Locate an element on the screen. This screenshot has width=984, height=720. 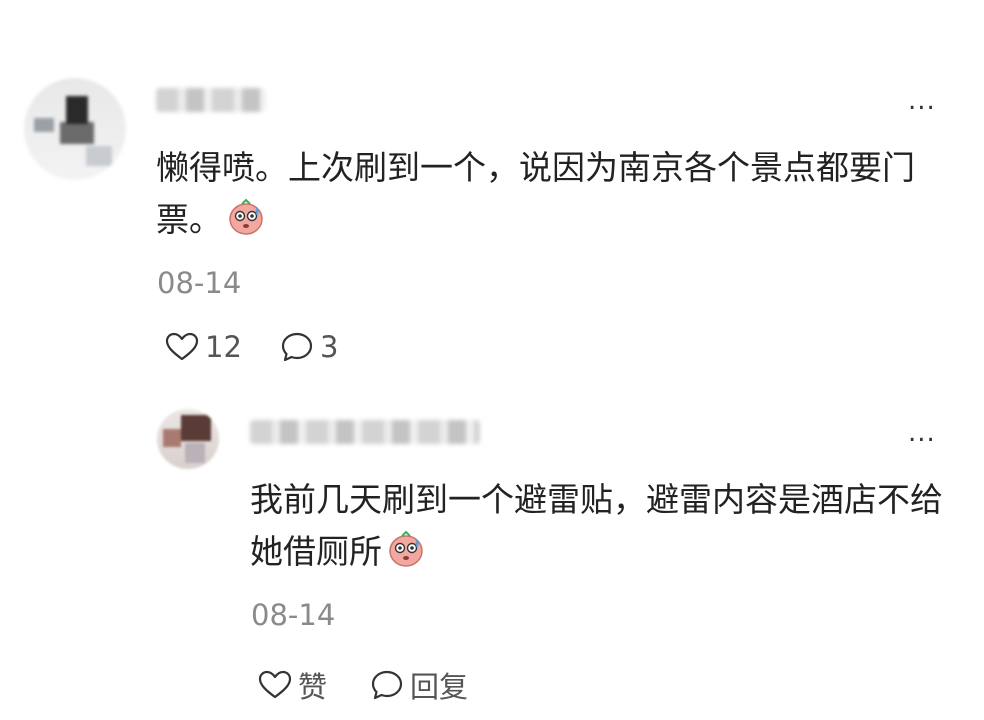
commenter-avatar is located at coordinates (75, 129).